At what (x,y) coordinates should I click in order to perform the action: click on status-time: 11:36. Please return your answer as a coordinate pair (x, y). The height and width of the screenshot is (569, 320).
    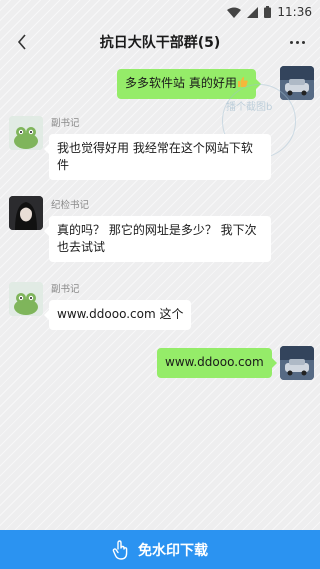
    Looking at the image, I should click on (294, 12).